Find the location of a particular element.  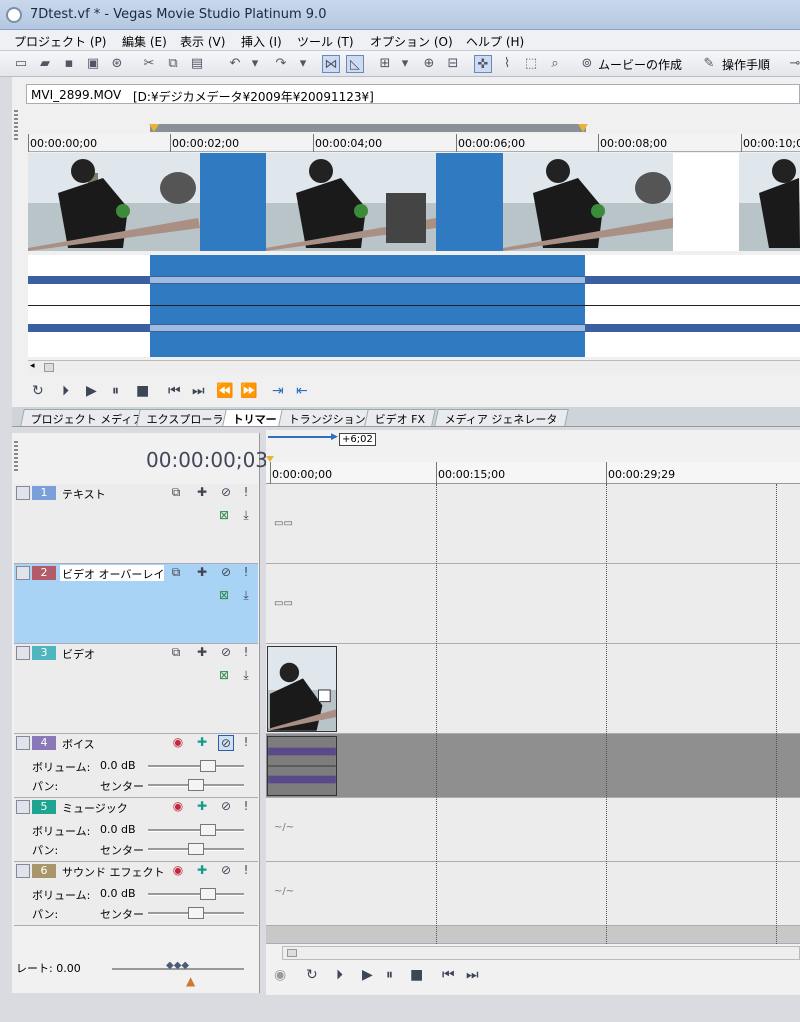

open-folder-icon: ▰ is located at coordinates (45, 64).